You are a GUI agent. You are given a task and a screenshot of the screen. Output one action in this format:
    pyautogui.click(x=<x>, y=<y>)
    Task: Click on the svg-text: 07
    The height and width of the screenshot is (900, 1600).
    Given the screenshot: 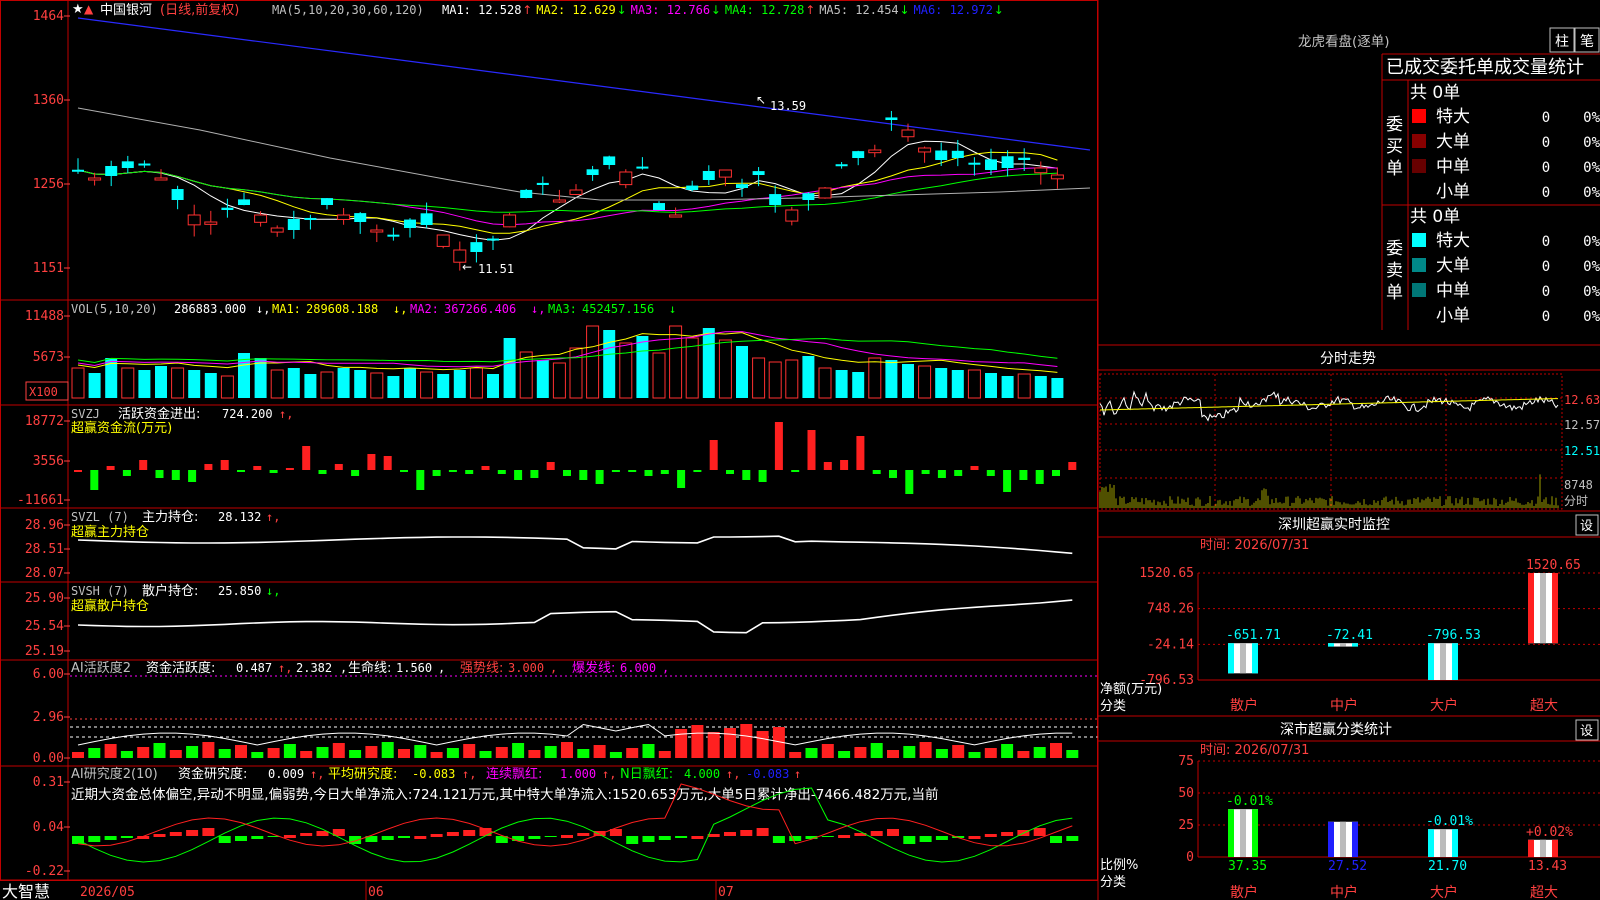 What is the action you would take?
    pyautogui.click(x=726, y=892)
    